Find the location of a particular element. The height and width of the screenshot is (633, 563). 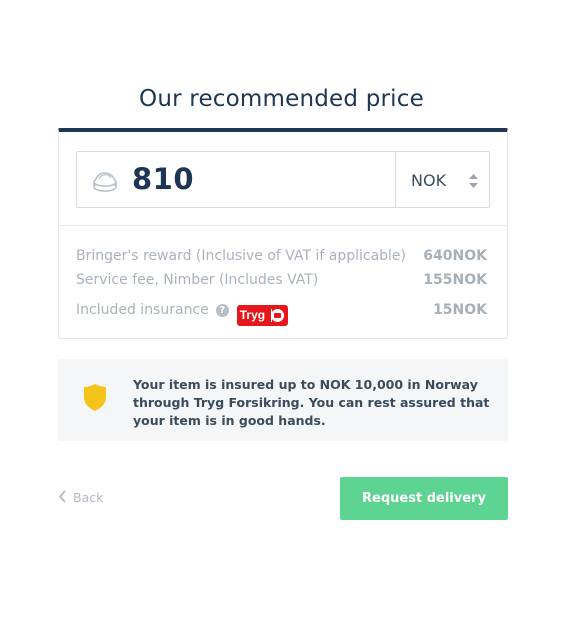

page-title: Our recommended price is located at coordinates (281, 99).